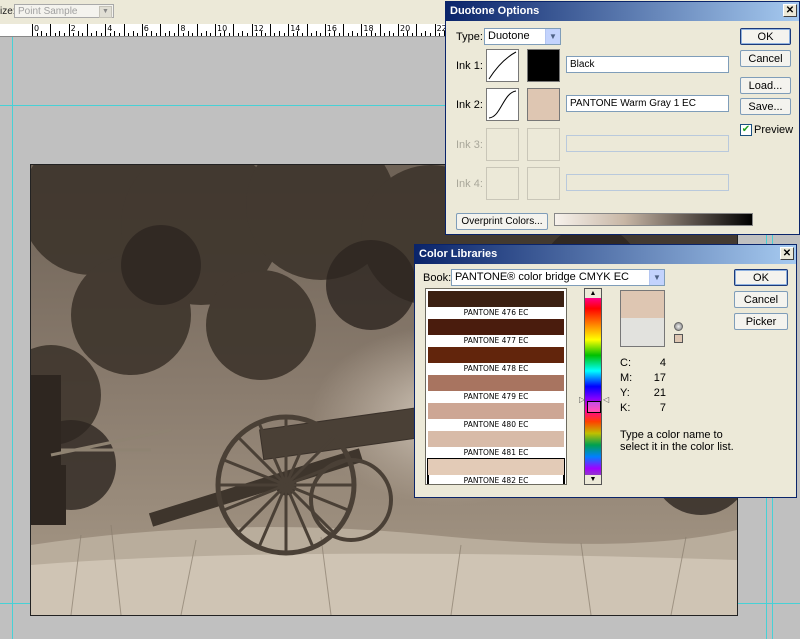  What do you see at coordinates (765, 36) in the screenshot?
I see `duotone-ok-button: OK` at bounding box center [765, 36].